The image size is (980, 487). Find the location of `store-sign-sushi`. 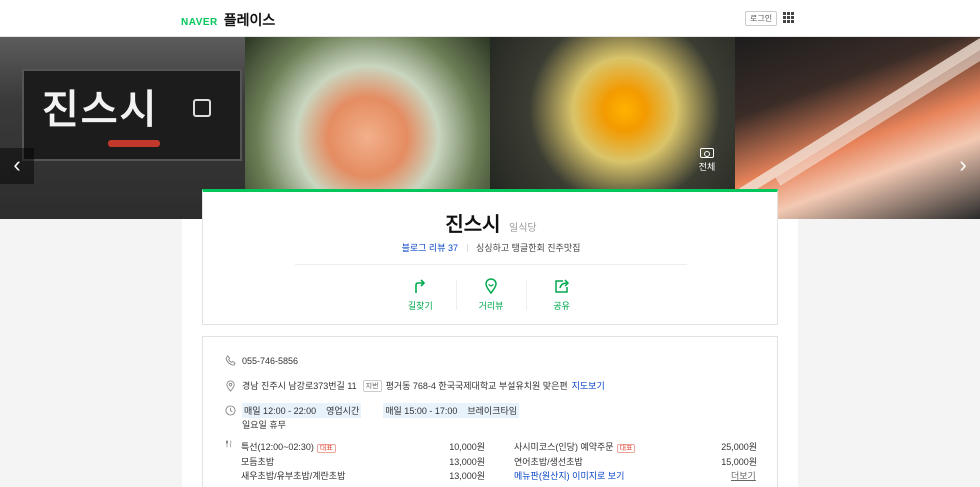

store-sign-sushi is located at coordinates (134, 143).